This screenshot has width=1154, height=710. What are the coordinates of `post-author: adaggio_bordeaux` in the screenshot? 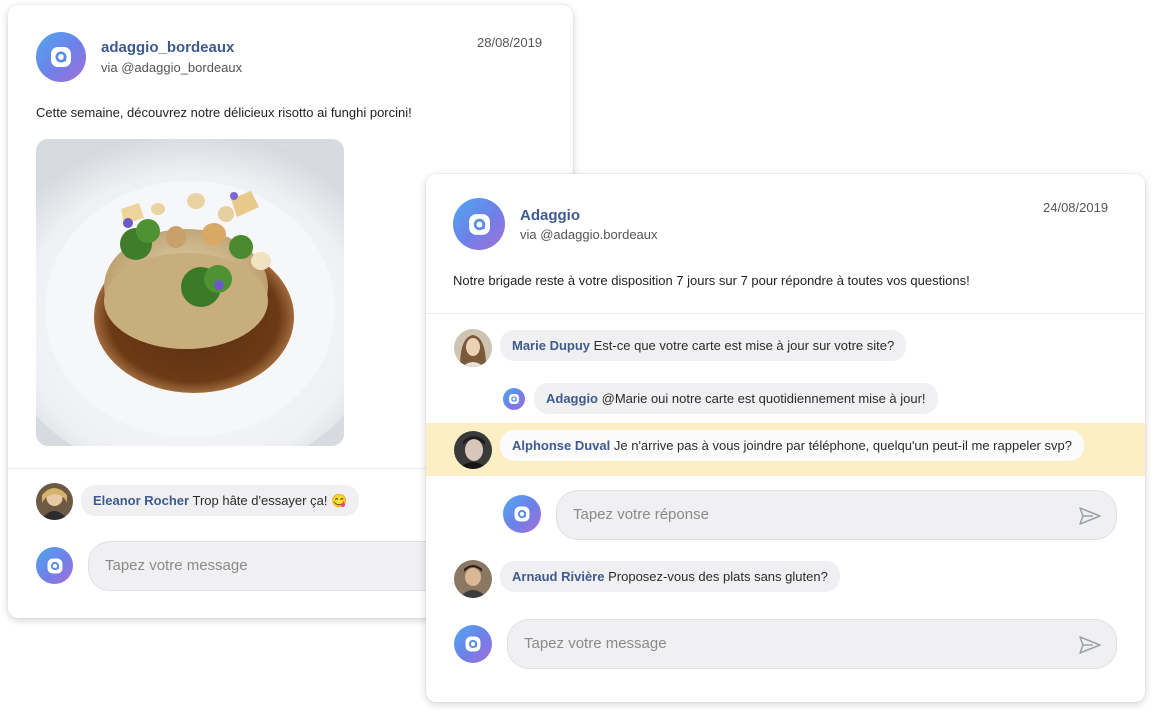 It's located at (167, 47).